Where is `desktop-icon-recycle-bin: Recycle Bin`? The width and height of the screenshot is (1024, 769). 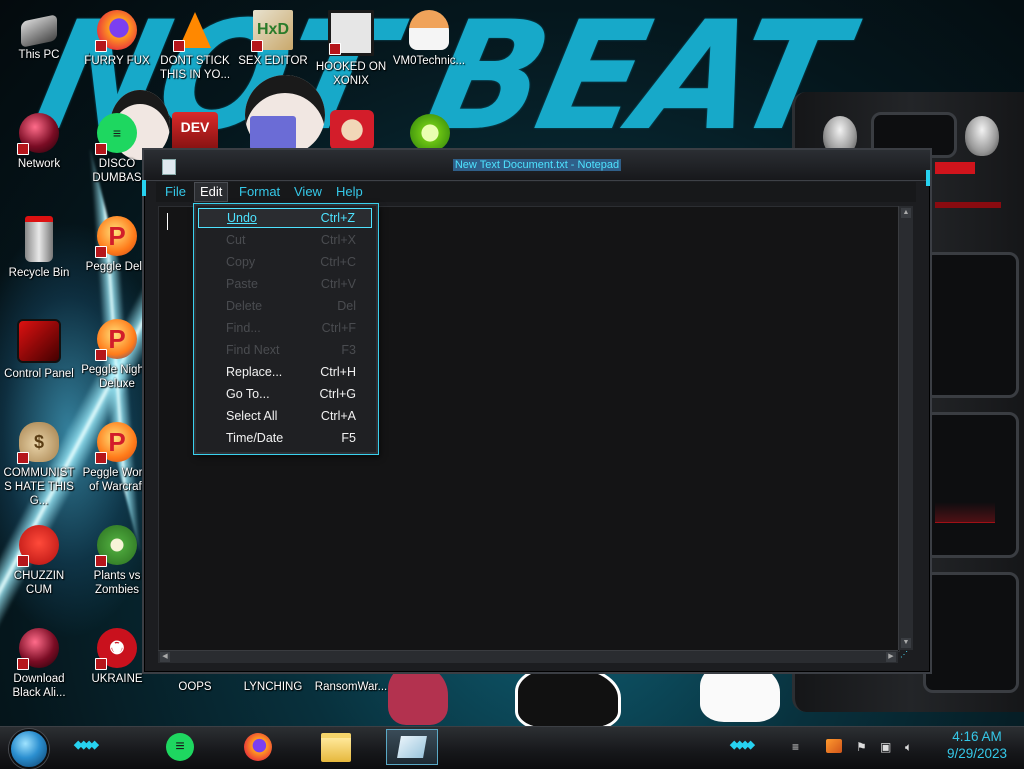
desktop-icon-recycle-bin: Recycle Bin is located at coordinates (39, 248).